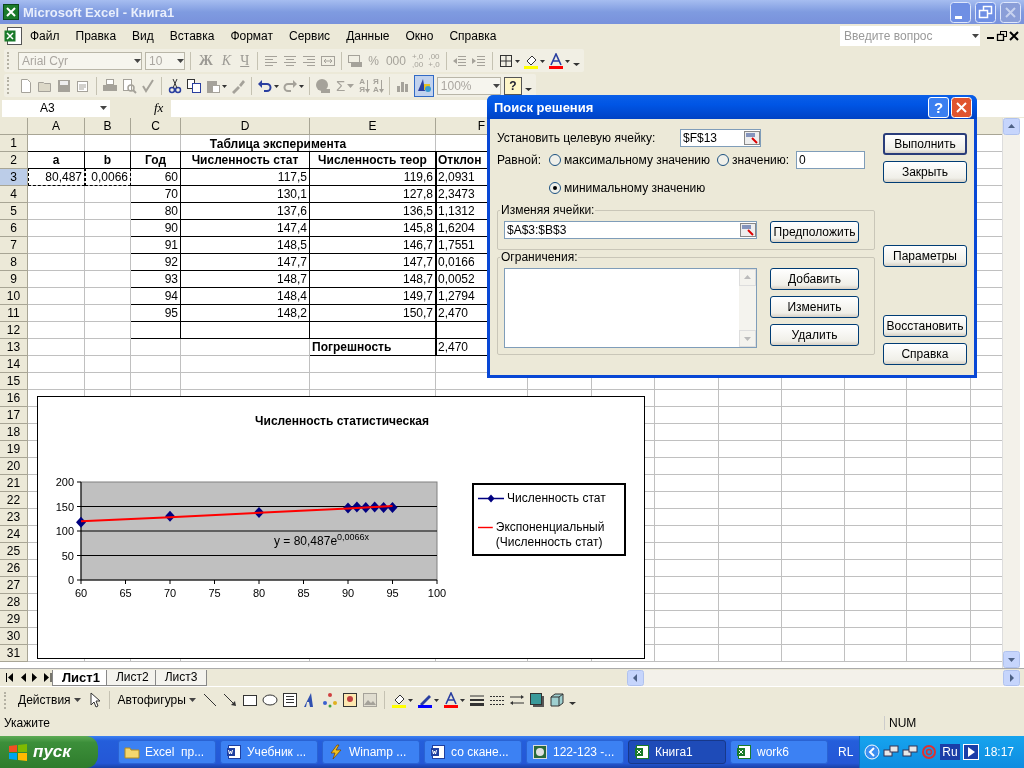  I want to click on row-header: 31, so click(14, 653).